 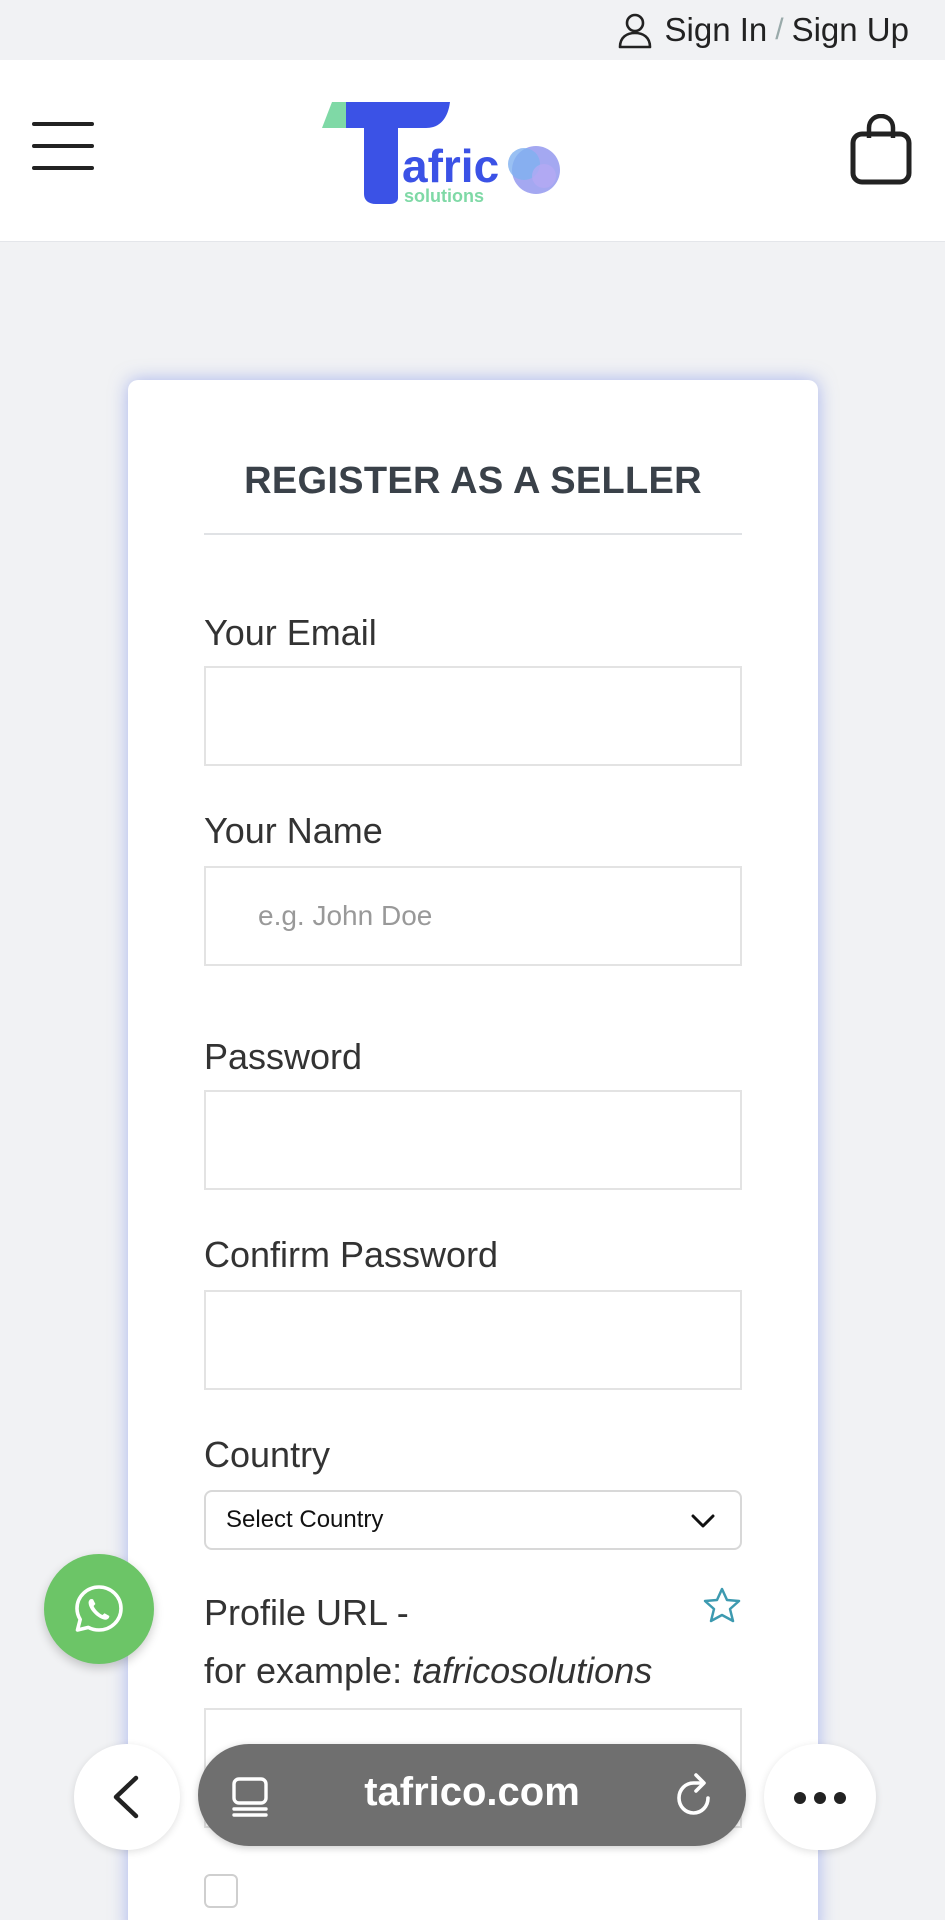 What do you see at coordinates (881, 150) in the screenshot?
I see `shopping-bag-icon` at bounding box center [881, 150].